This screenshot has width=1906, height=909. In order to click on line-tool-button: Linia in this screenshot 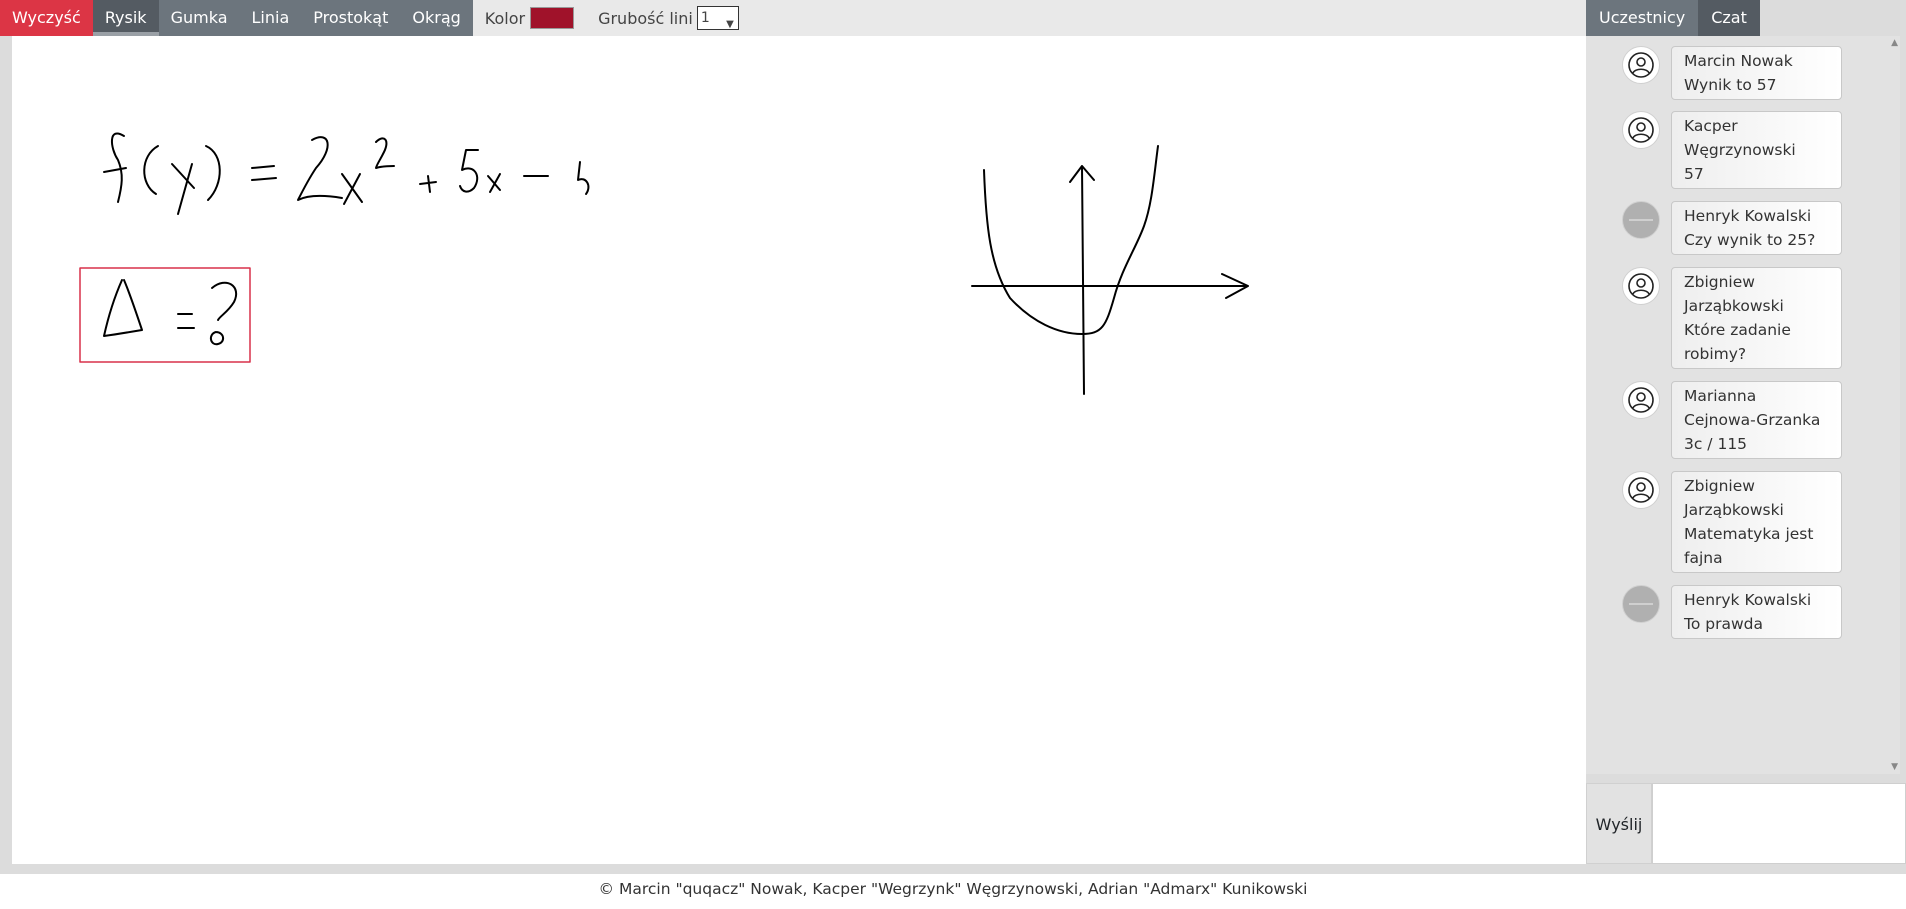, I will do `click(270, 18)`.